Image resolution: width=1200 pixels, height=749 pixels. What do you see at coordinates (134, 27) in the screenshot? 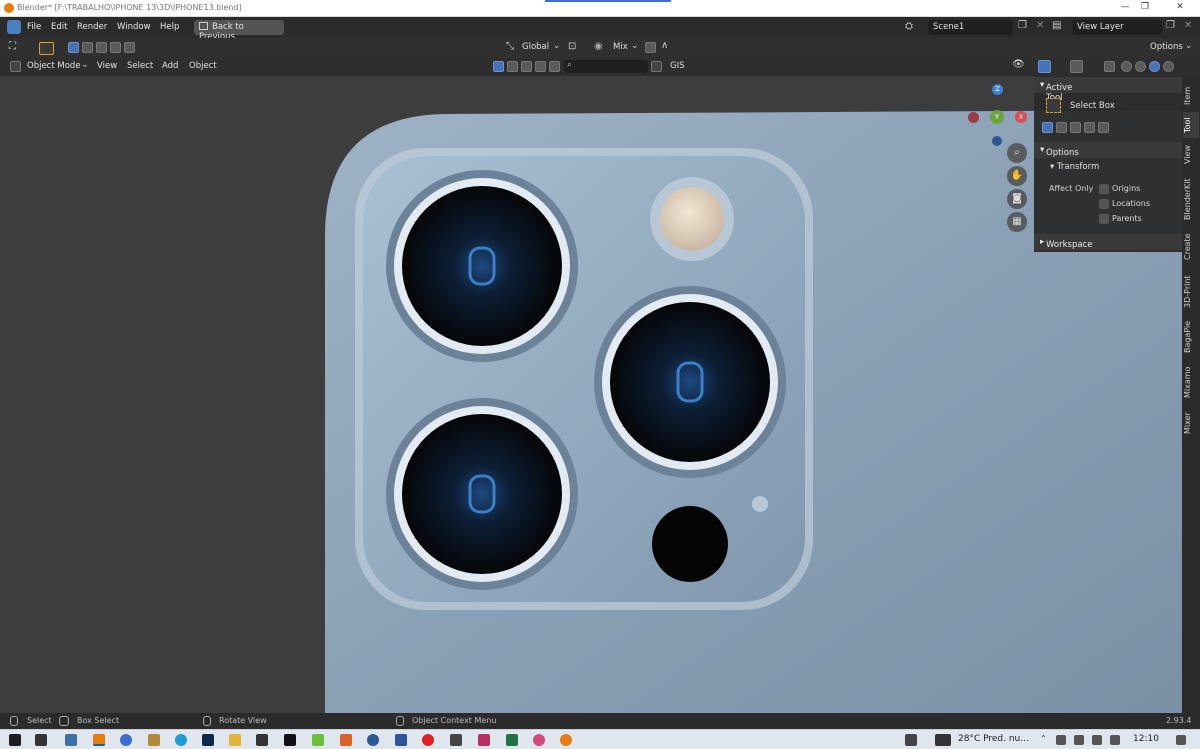
I see `menu-window: Window` at bounding box center [134, 27].